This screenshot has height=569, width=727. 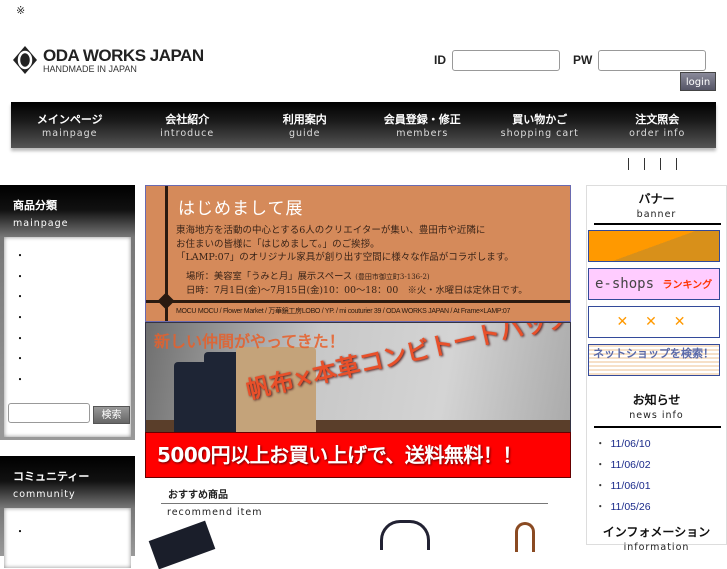 What do you see at coordinates (656, 214) in the screenshot?
I see `banner-subtitle: banner` at bounding box center [656, 214].